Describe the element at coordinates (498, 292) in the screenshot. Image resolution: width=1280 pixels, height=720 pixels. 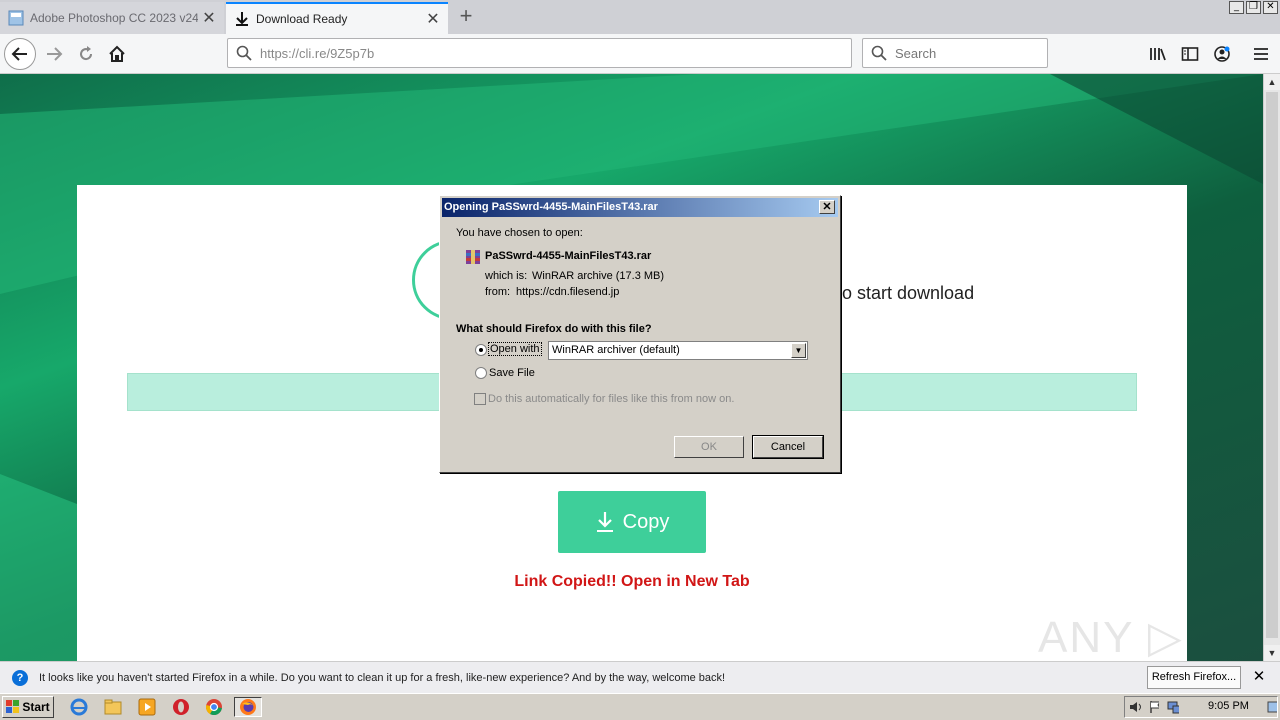
I see `file-source-label: from:` at that location.